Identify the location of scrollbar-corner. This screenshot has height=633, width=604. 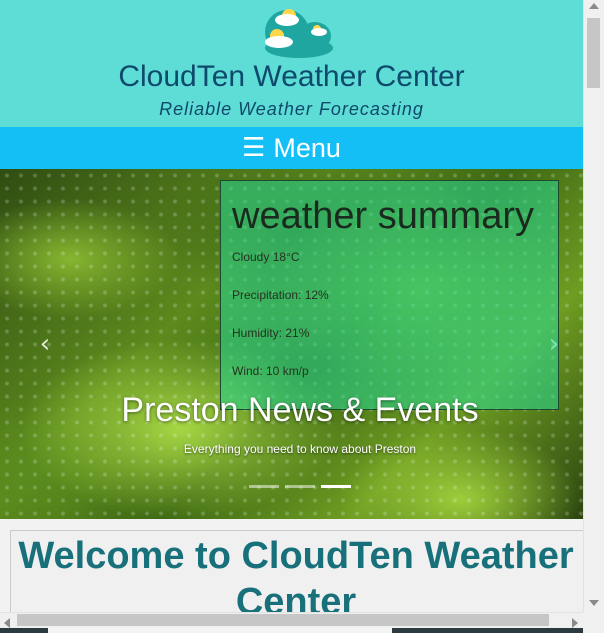
(593, 622).